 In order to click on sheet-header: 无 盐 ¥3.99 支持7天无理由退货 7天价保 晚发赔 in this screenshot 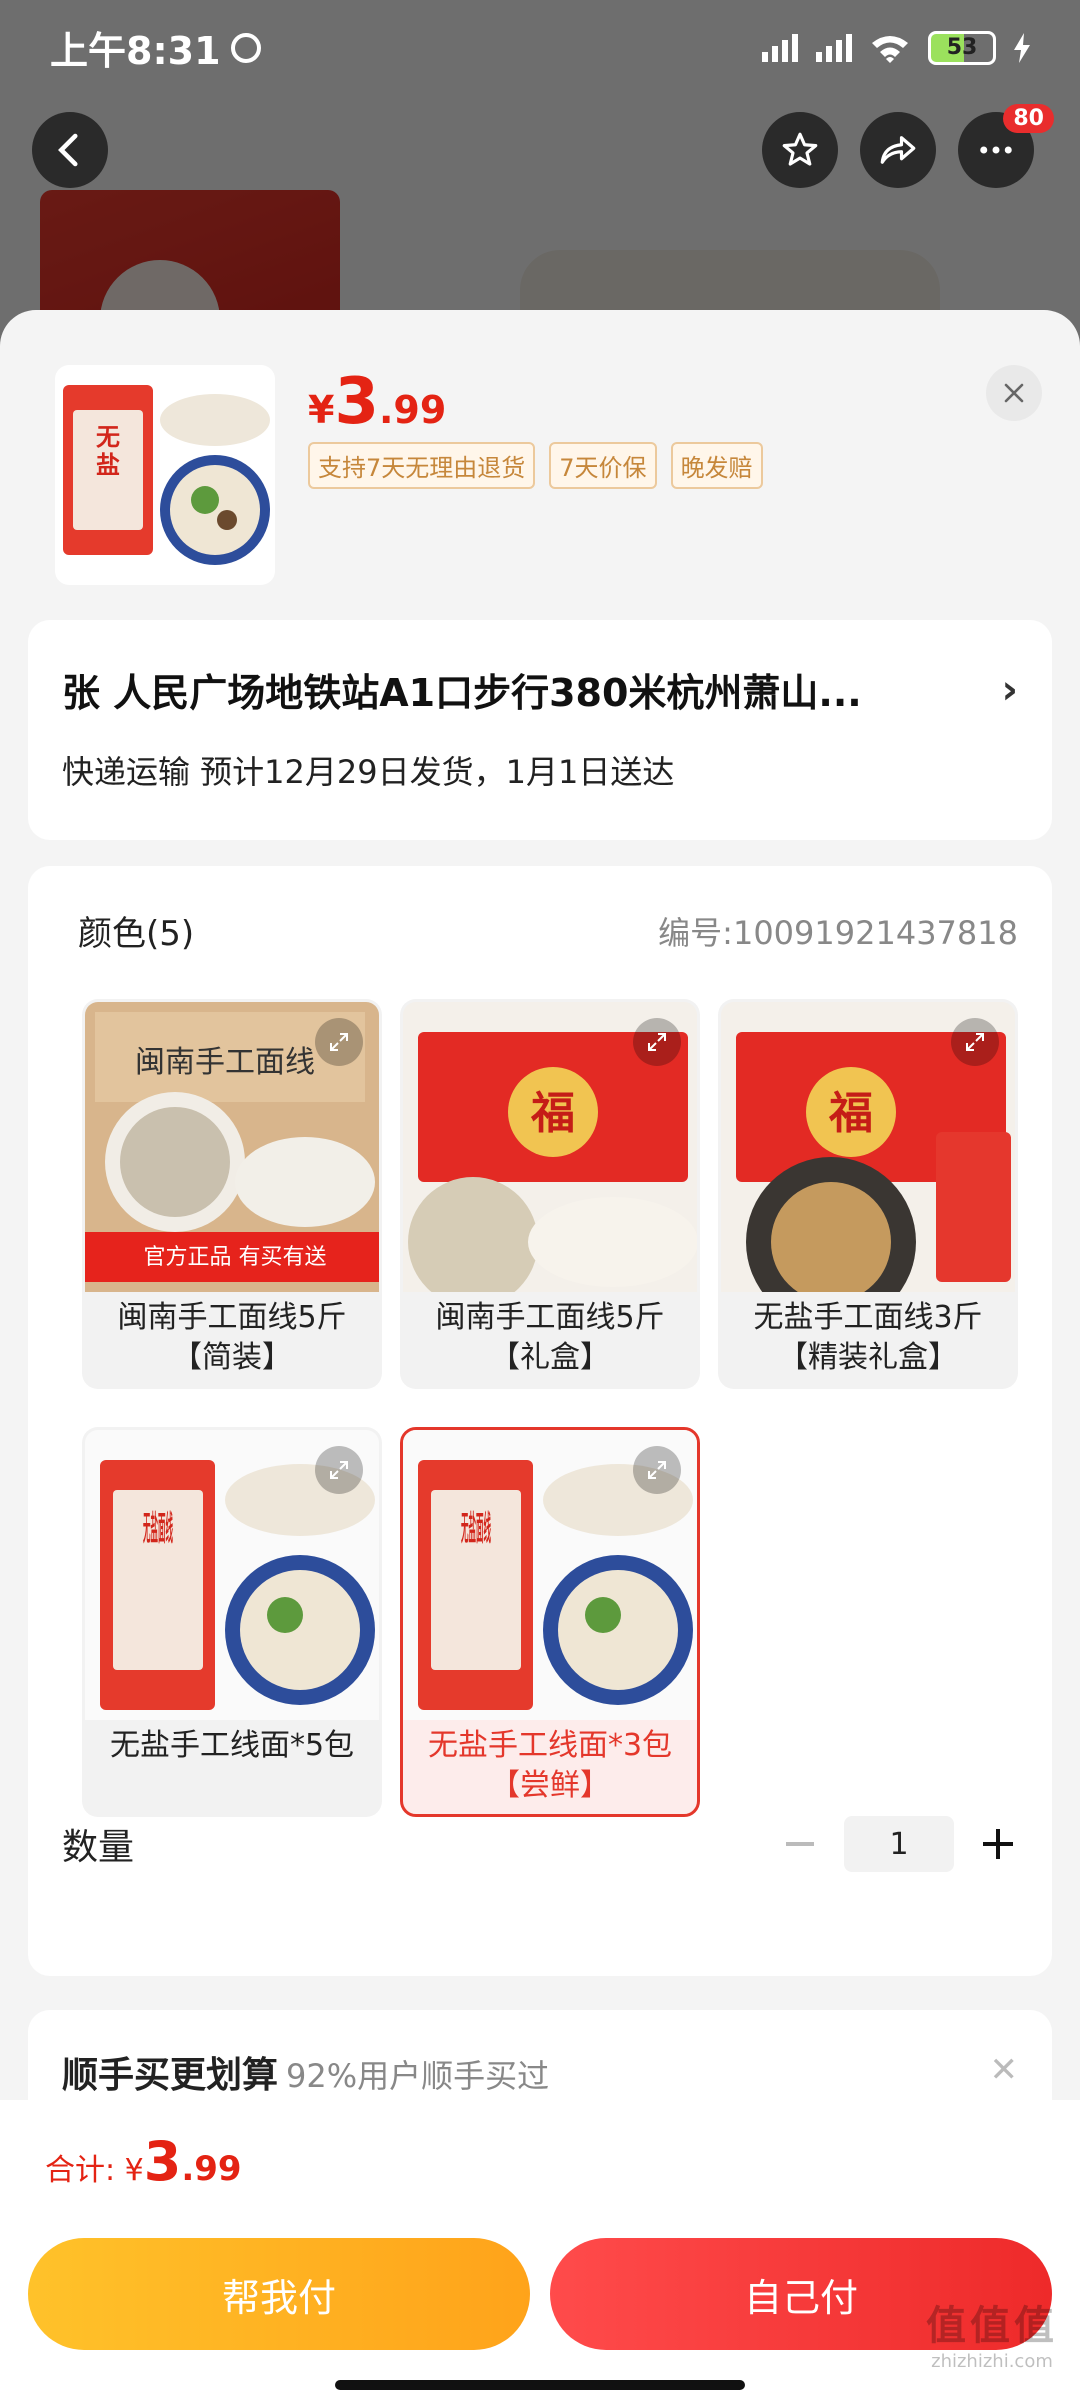, I will do `click(540, 465)`.